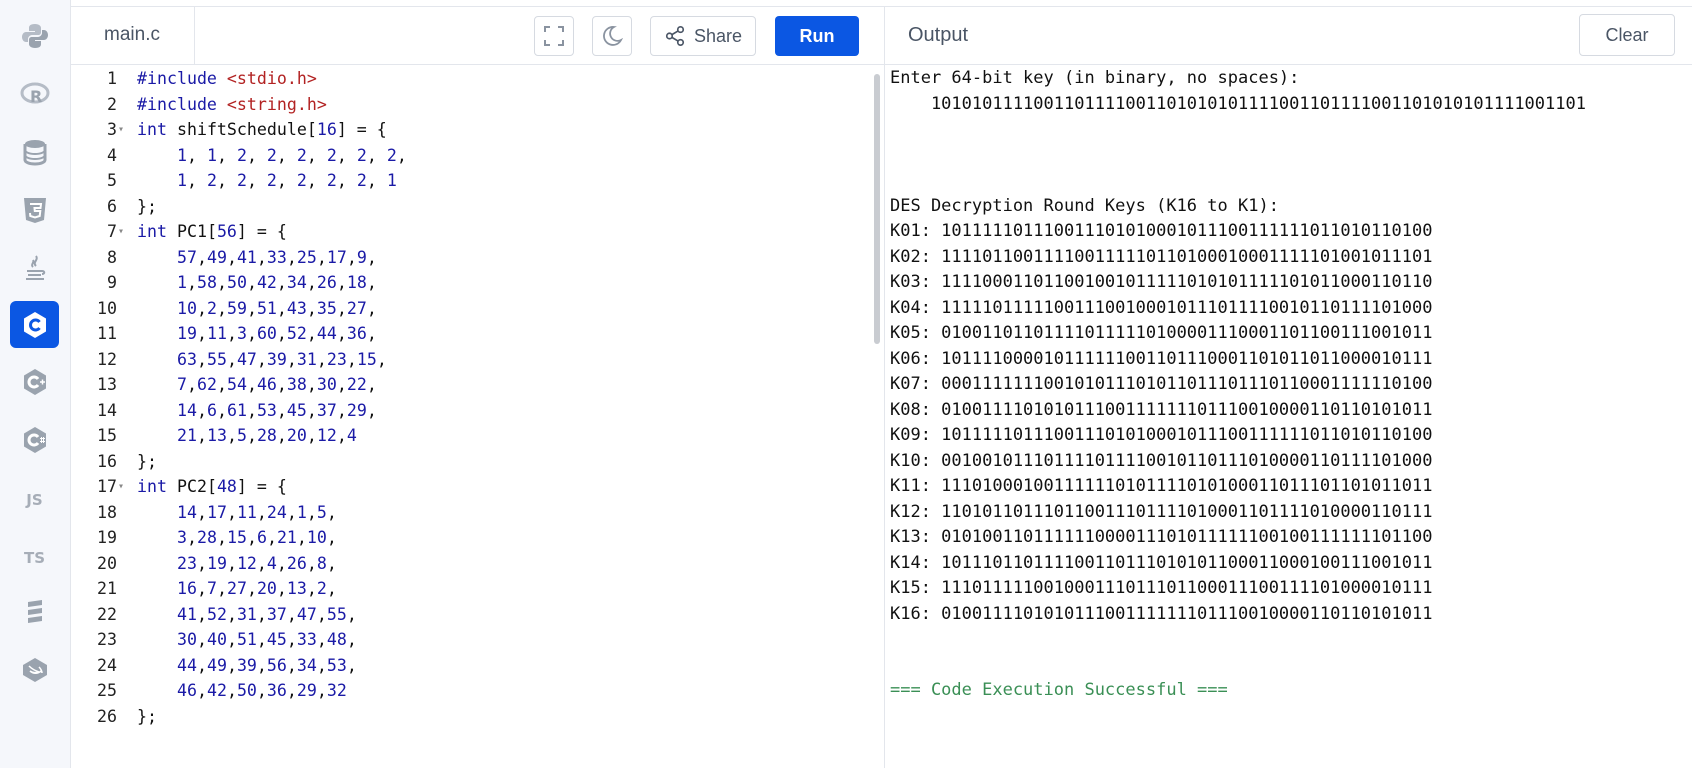 This screenshot has height=768, width=1692. What do you see at coordinates (470, 512) in the screenshot?
I see `code-line: 18 14,17,11,24,1,5,` at bounding box center [470, 512].